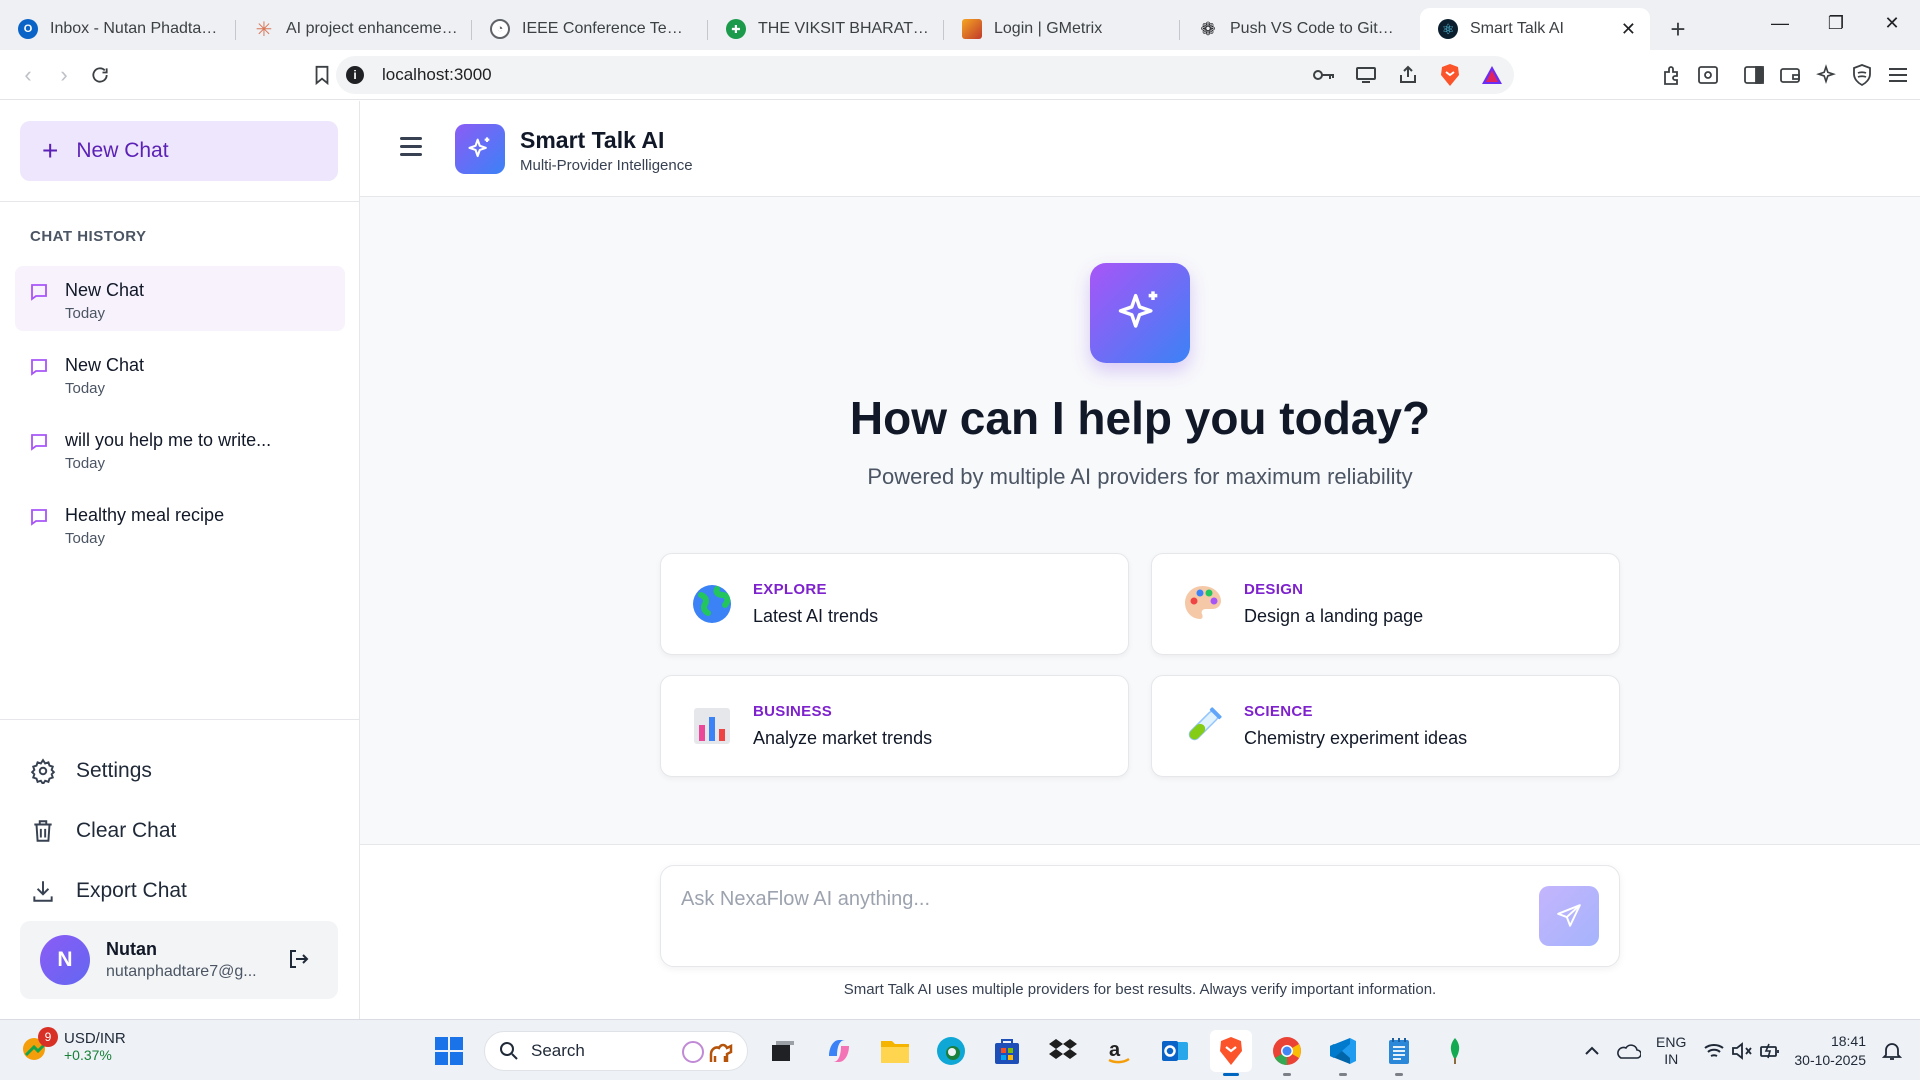 This screenshot has height=1080, width=1920. Describe the element at coordinates (131, 949) in the screenshot. I see `user-name: Nutan` at that location.